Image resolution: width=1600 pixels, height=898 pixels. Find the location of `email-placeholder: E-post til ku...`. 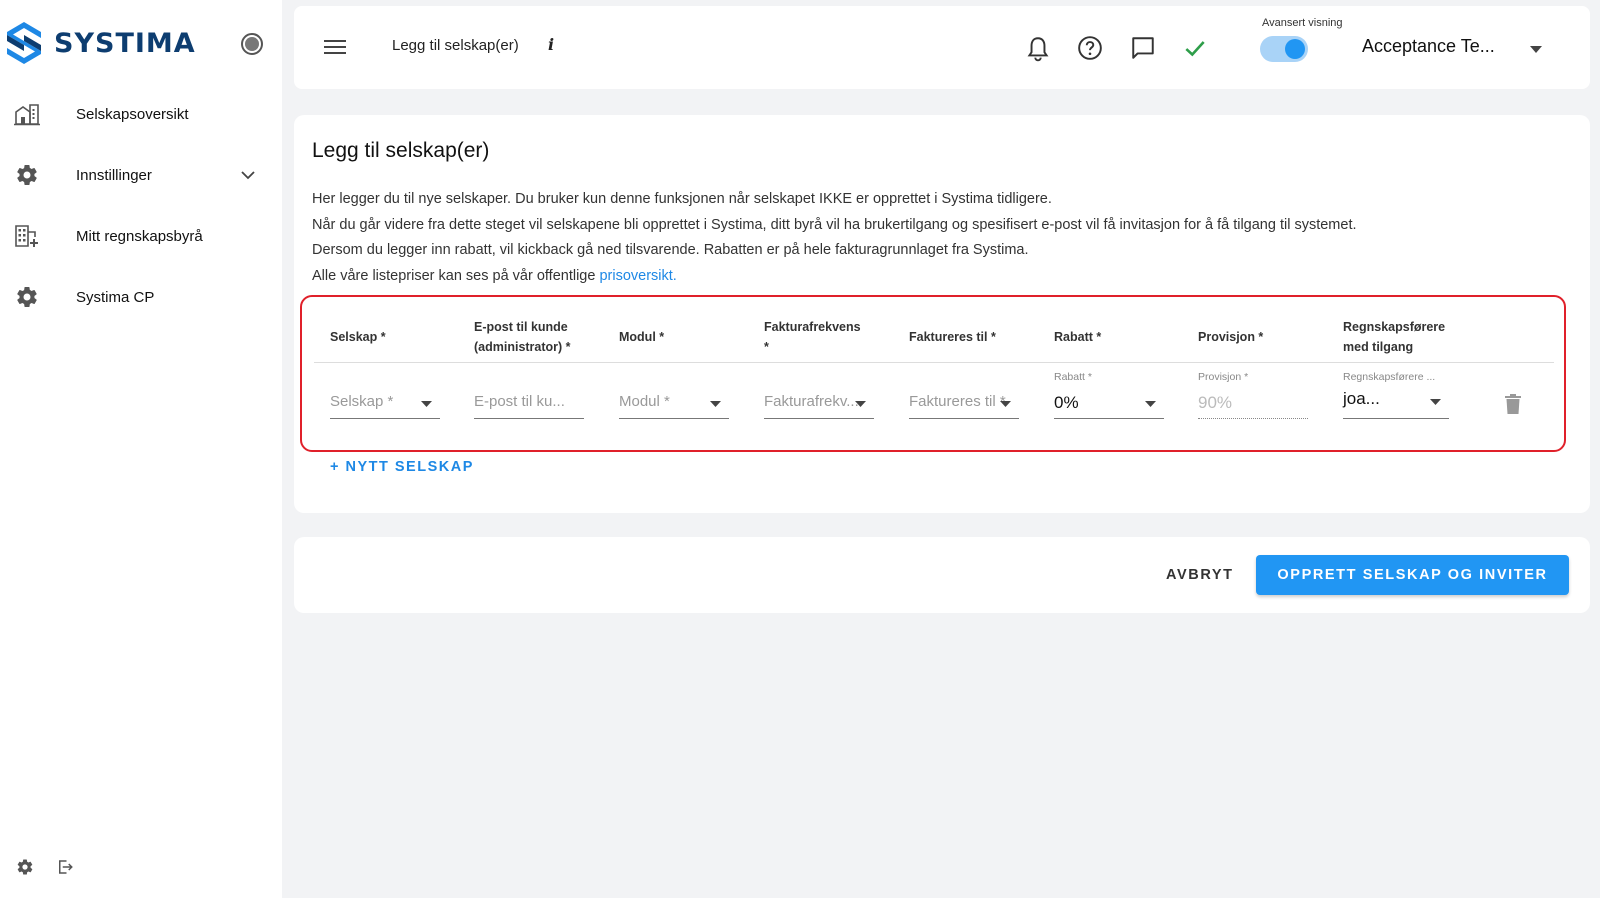

email-placeholder: E-post til ku... is located at coordinates (519, 401).